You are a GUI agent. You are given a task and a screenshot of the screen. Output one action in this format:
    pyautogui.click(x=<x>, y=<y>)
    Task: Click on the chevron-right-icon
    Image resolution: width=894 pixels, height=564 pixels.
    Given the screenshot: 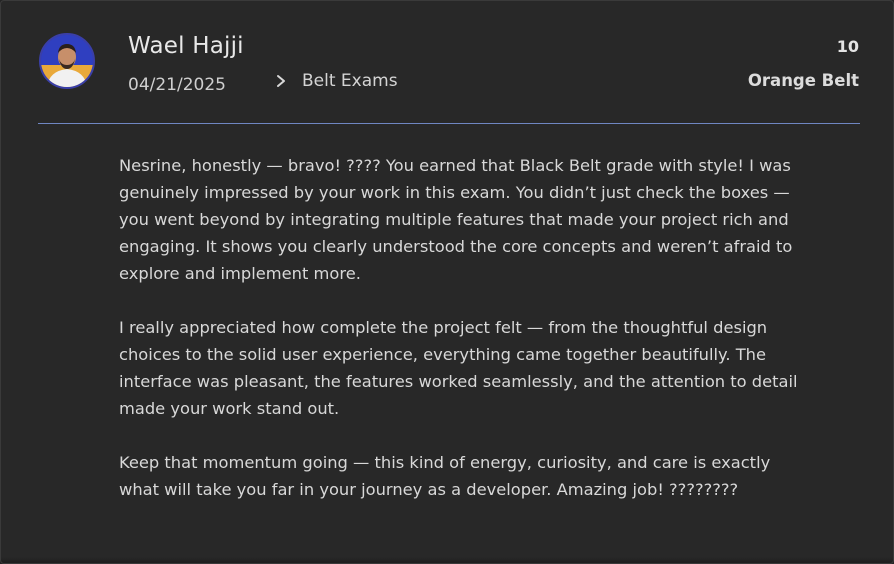 What is the action you would take?
    pyautogui.click(x=281, y=81)
    